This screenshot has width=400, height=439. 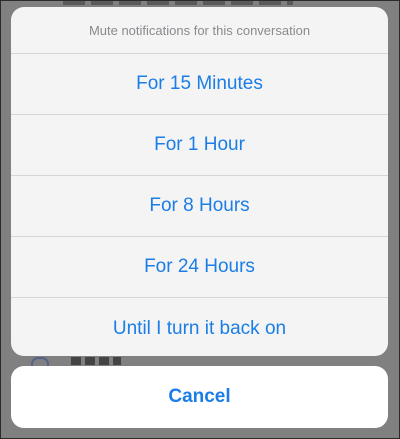 I want to click on background-list-item-text, so click(x=96, y=361).